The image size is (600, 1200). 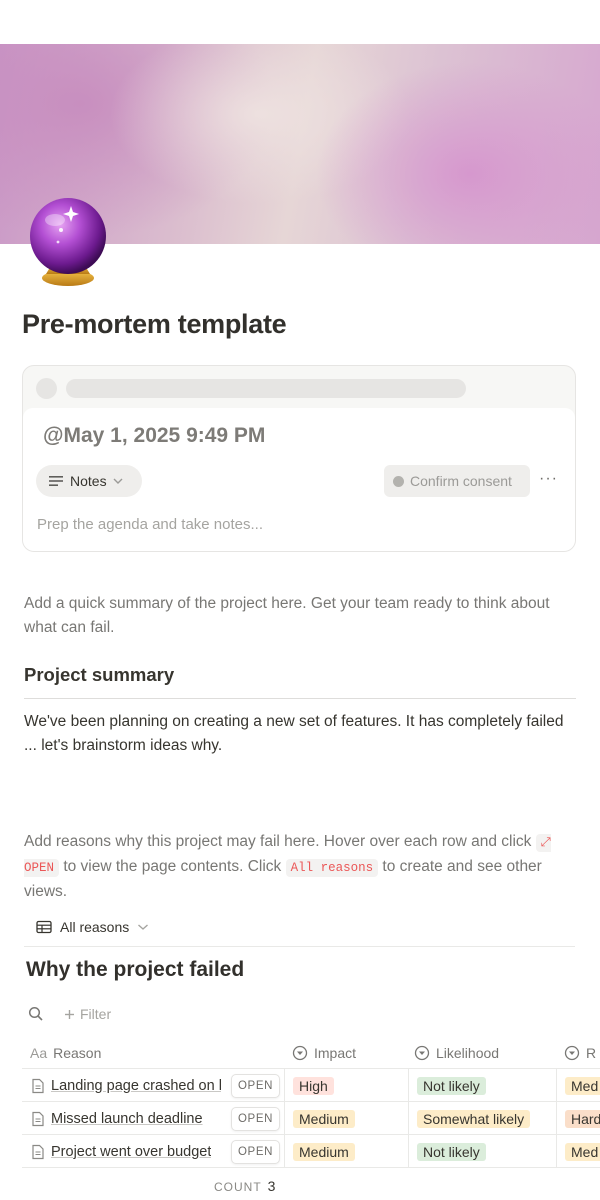 I want to click on loading-avatar-placeholder, so click(x=46, y=388).